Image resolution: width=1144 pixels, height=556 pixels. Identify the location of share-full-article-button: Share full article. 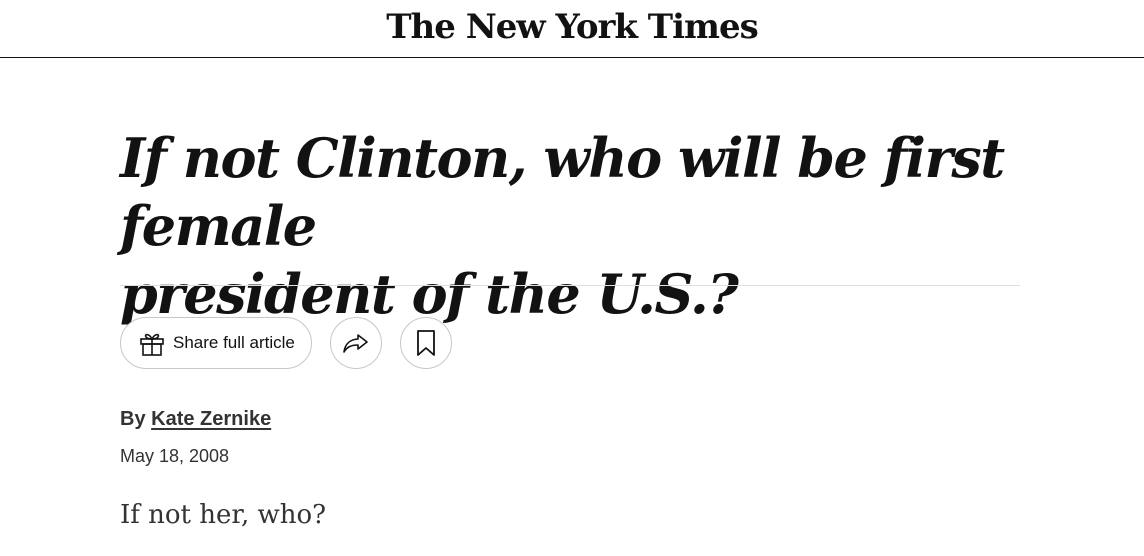
(216, 343).